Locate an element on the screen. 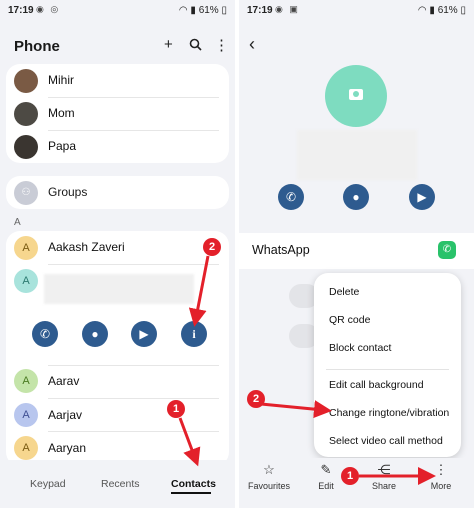  search-icon is located at coordinates (195, 46).